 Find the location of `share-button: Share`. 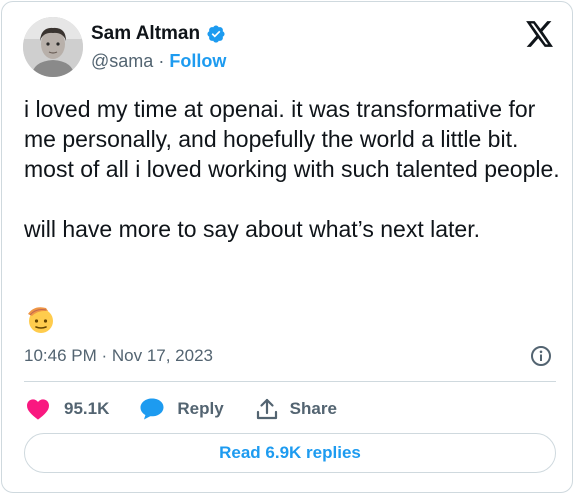

share-button: Share is located at coordinates (296, 409).